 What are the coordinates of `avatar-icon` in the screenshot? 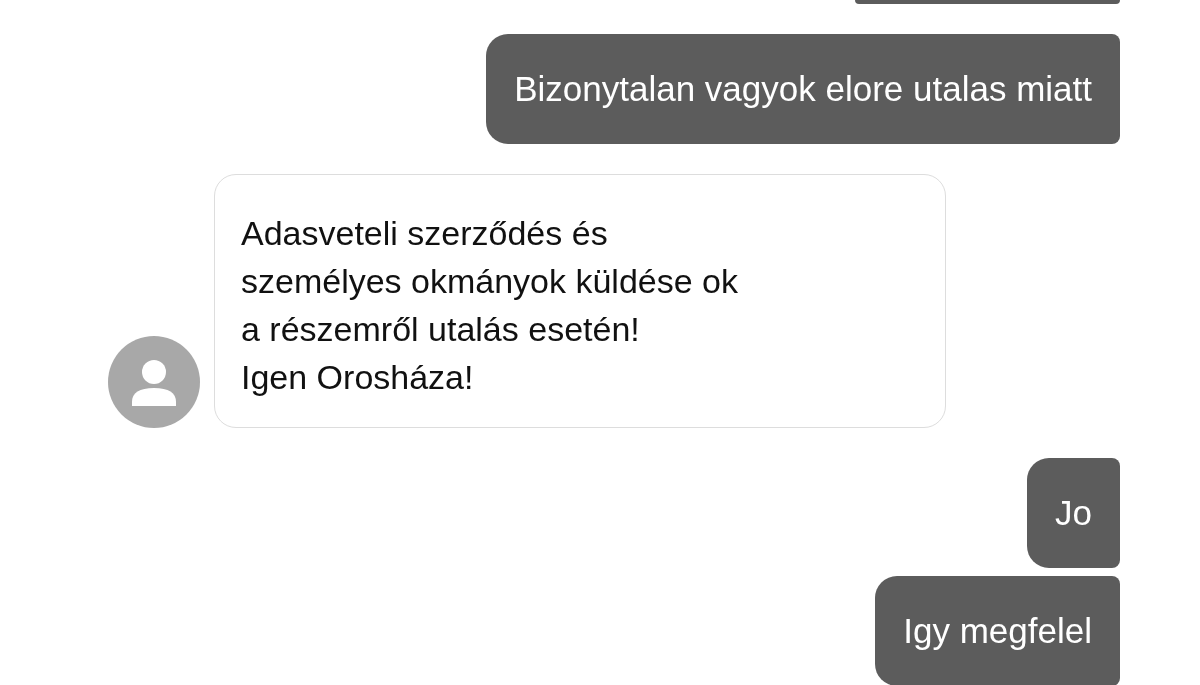 It's located at (154, 382).